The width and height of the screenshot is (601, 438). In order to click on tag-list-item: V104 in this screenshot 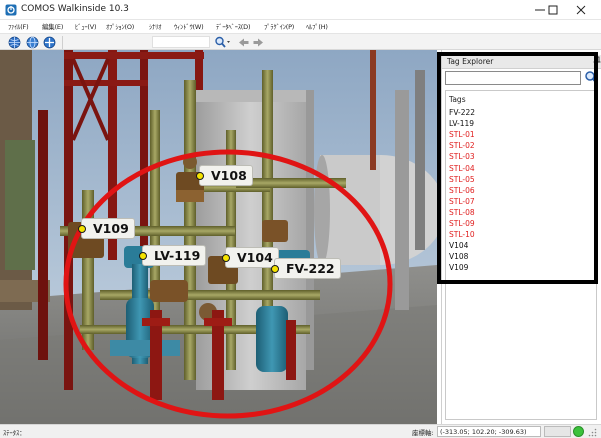, I will do `click(458, 245)`.